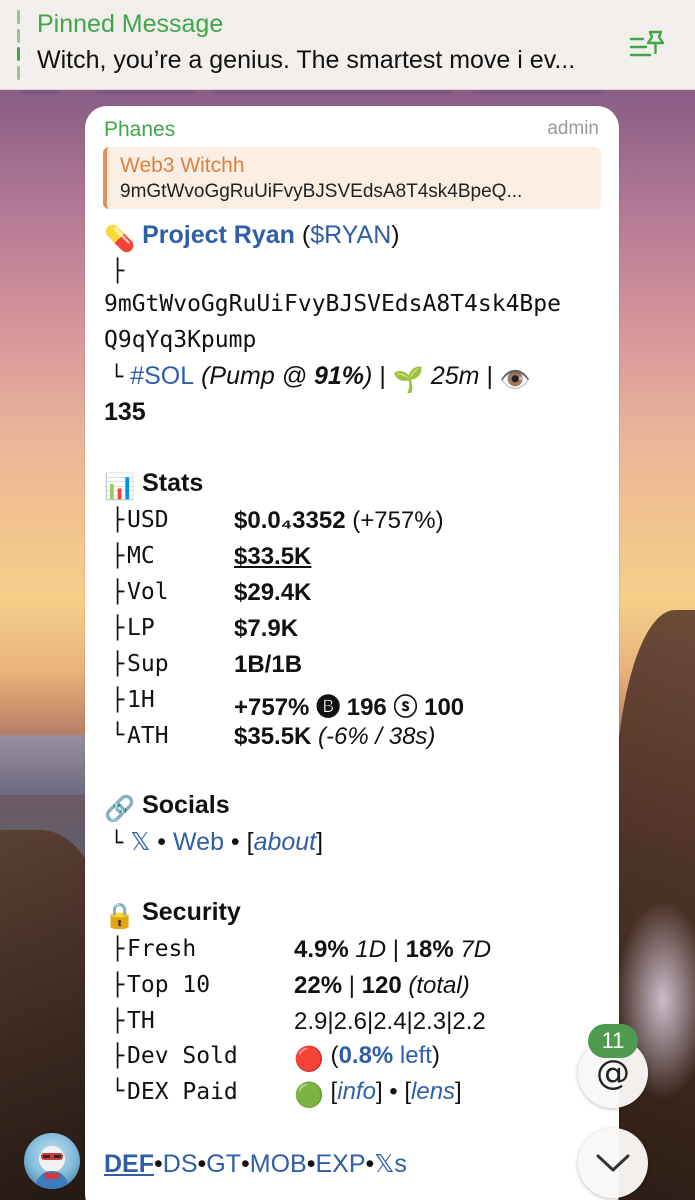 The width and height of the screenshot is (695, 1200). I want to click on gt-link: GT, so click(223, 1164).